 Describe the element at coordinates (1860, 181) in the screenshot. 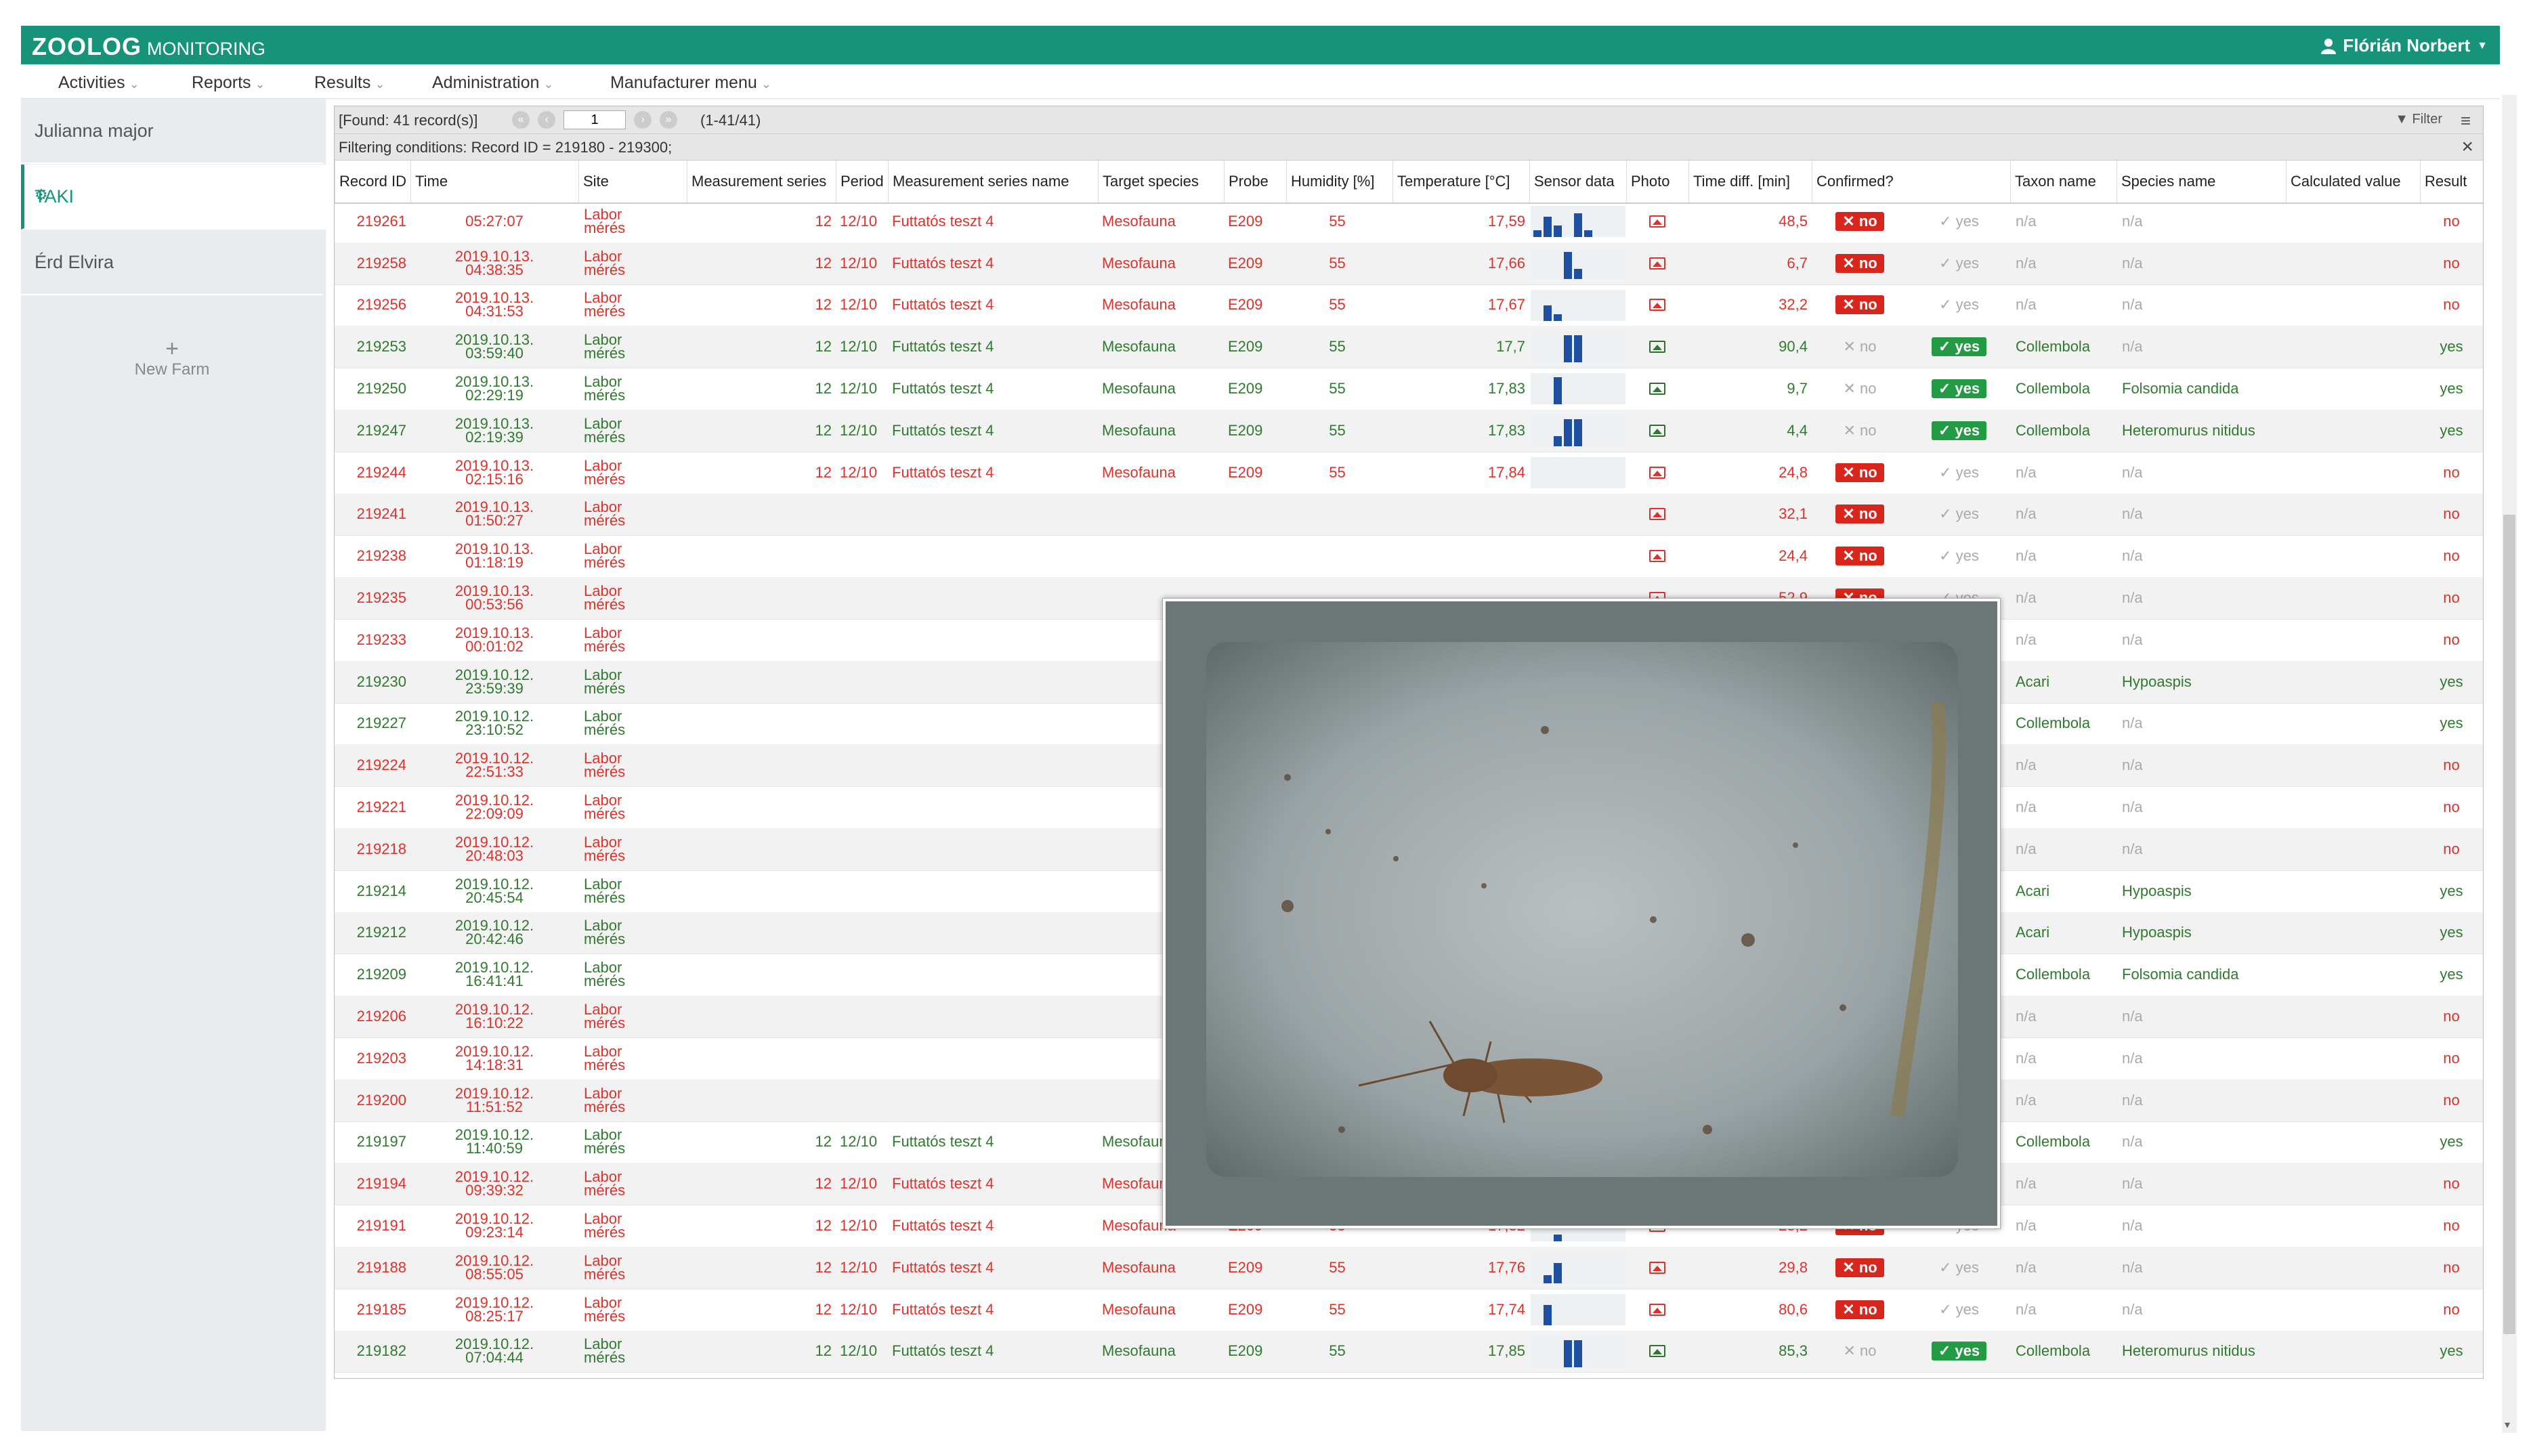

I see `column-header: Confirmed?` at that location.